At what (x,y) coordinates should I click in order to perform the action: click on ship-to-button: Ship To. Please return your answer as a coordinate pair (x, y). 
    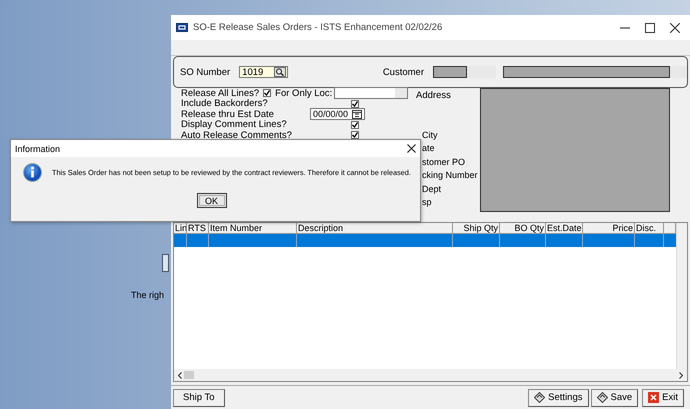
    Looking at the image, I should click on (199, 397).